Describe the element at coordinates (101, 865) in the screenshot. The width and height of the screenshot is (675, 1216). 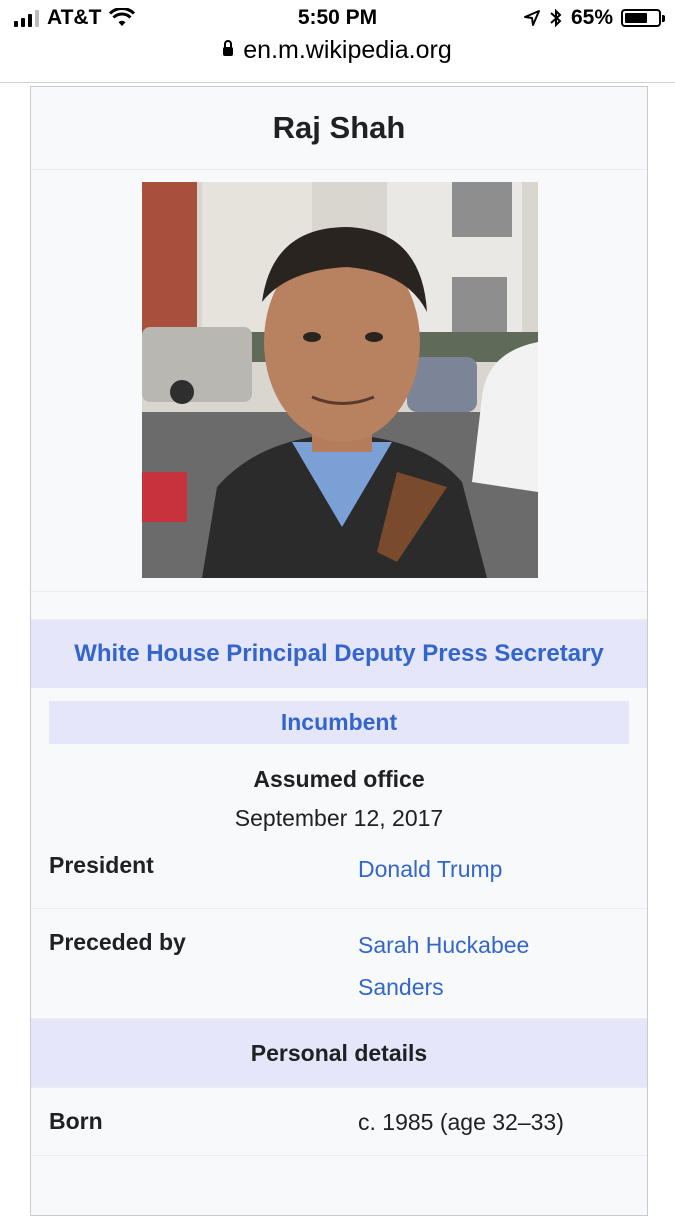
I see `president-label: President` at that location.